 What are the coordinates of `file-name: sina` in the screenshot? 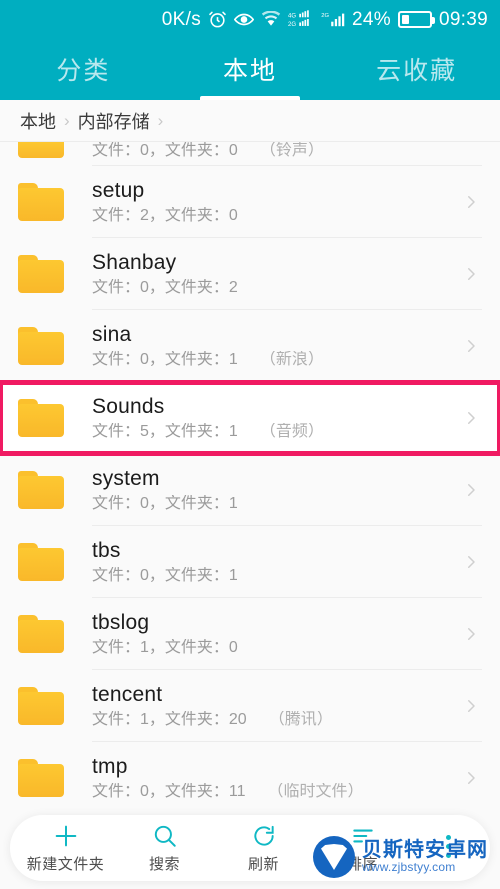 It's located at (112, 334).